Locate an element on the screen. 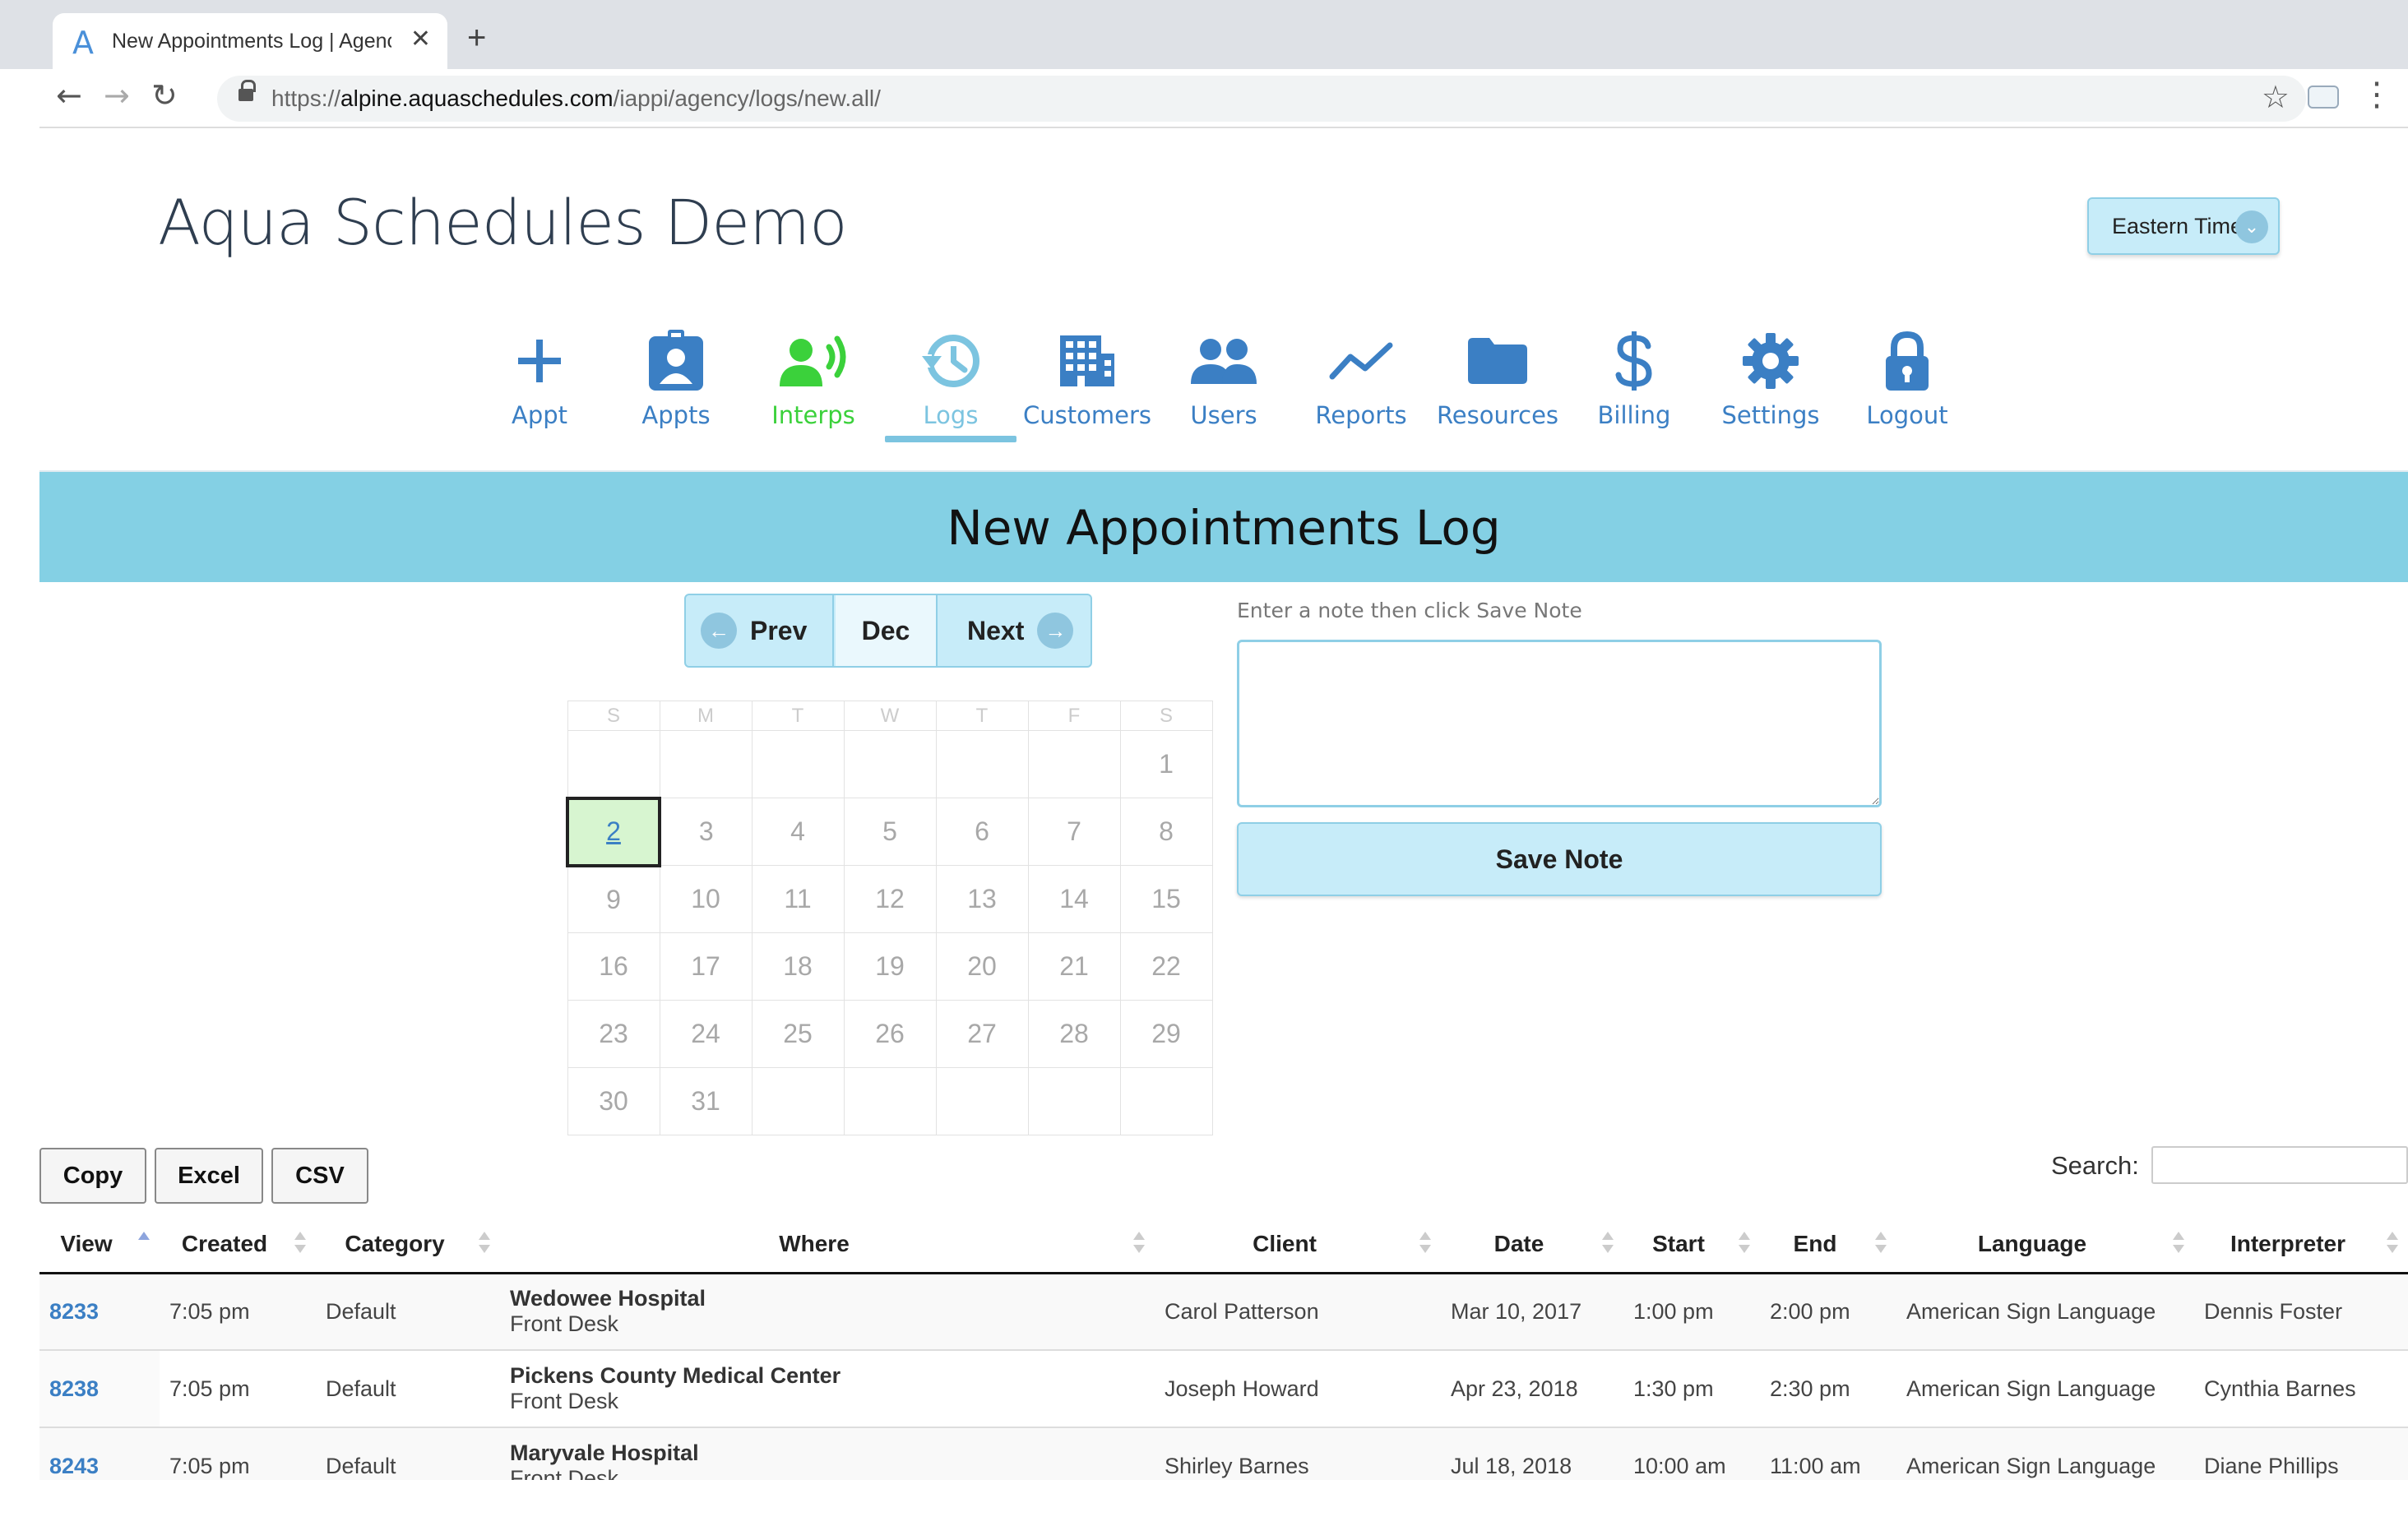  calendar-day-selected: 2 is located at coordinates (613, 831).